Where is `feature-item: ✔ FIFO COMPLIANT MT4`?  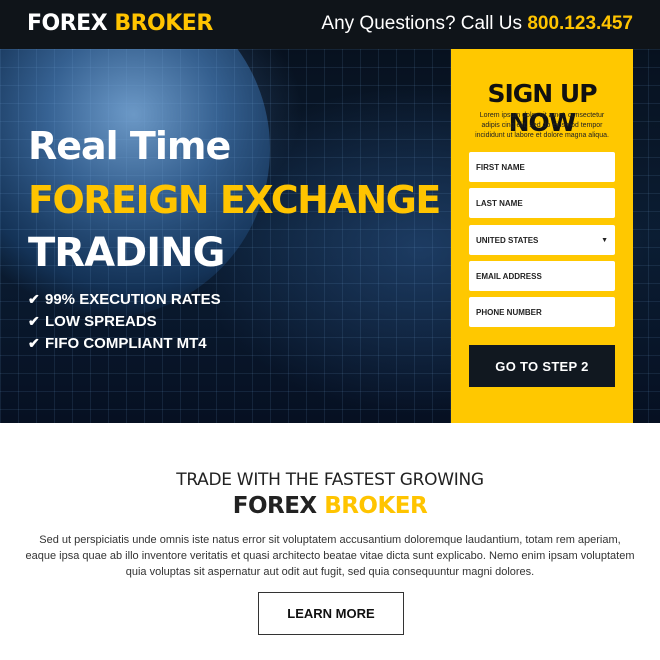
feature-item: ✔ FIFO COMPLIANT MT4 is located at coordinates (124, 343).